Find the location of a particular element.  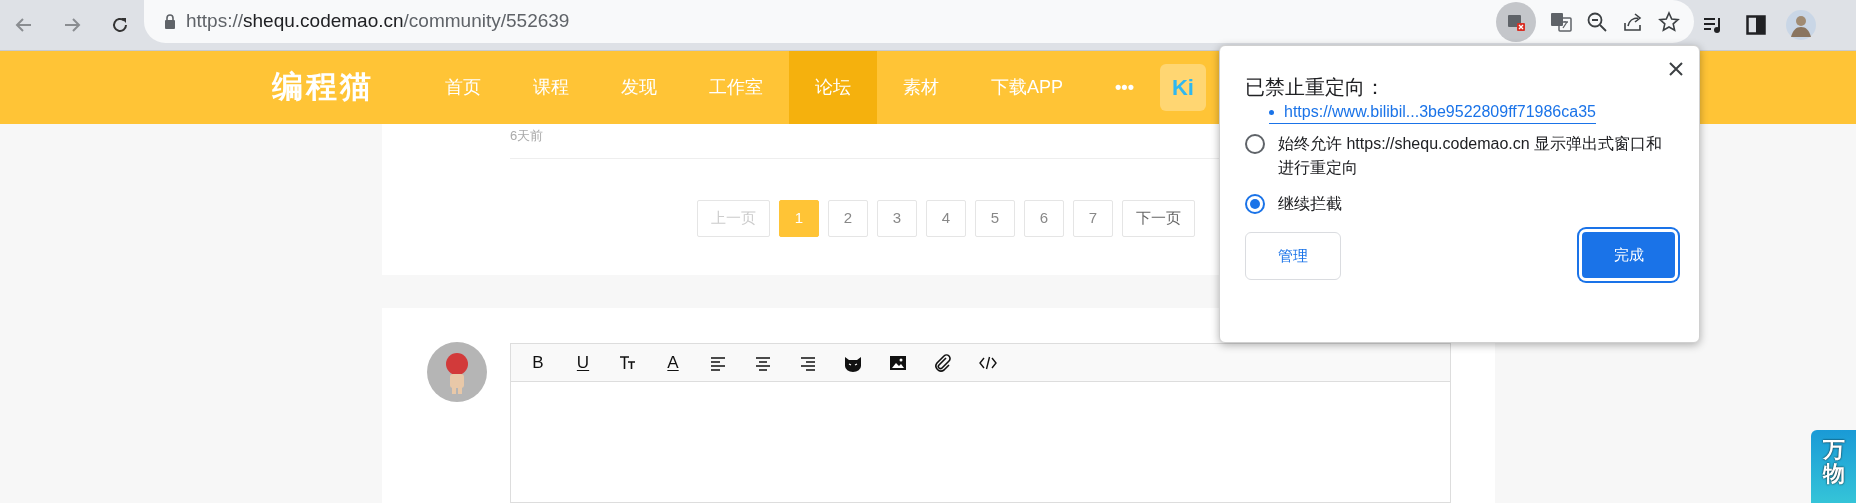

profile-avatar-icon is located at coordinates (1801, 25).